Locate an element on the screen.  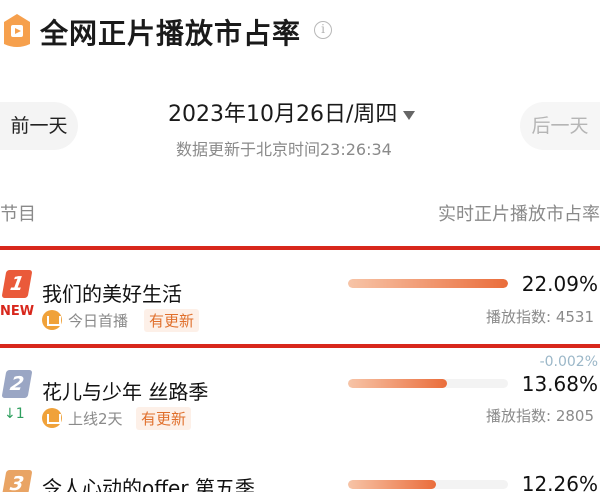
play-index: 播放指数: 2805 is located at coordinates (540, 416).